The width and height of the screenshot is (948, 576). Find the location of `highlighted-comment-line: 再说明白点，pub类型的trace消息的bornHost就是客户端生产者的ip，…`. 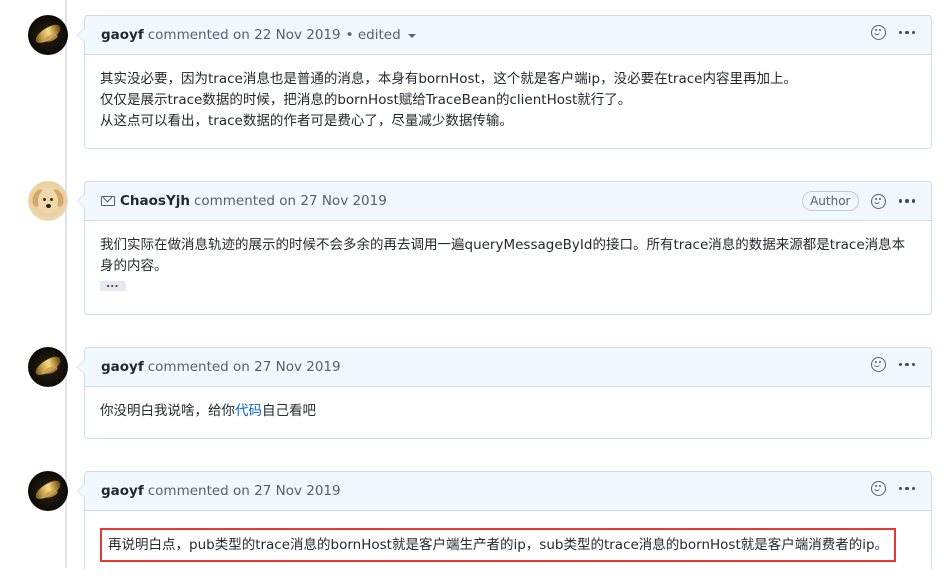

highlighted-comment-line: 再说明白点，pub类型的trace消息的bornHost就是客户端生产者的ip，… is located at coordinates (498, 545).